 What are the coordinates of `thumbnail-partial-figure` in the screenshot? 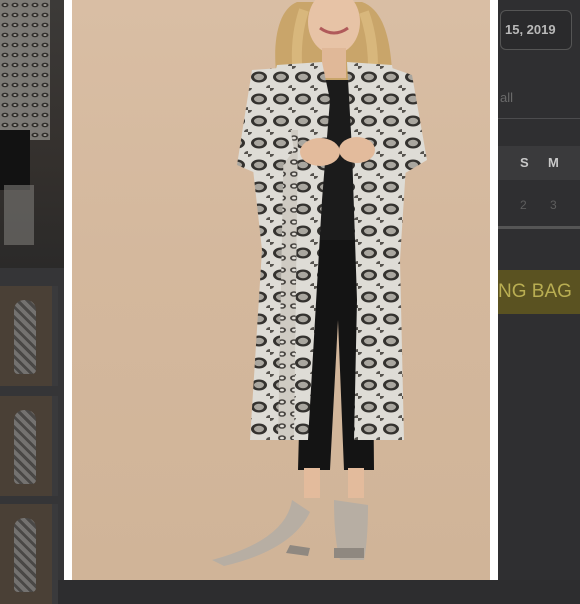 It's located at (25, 122).